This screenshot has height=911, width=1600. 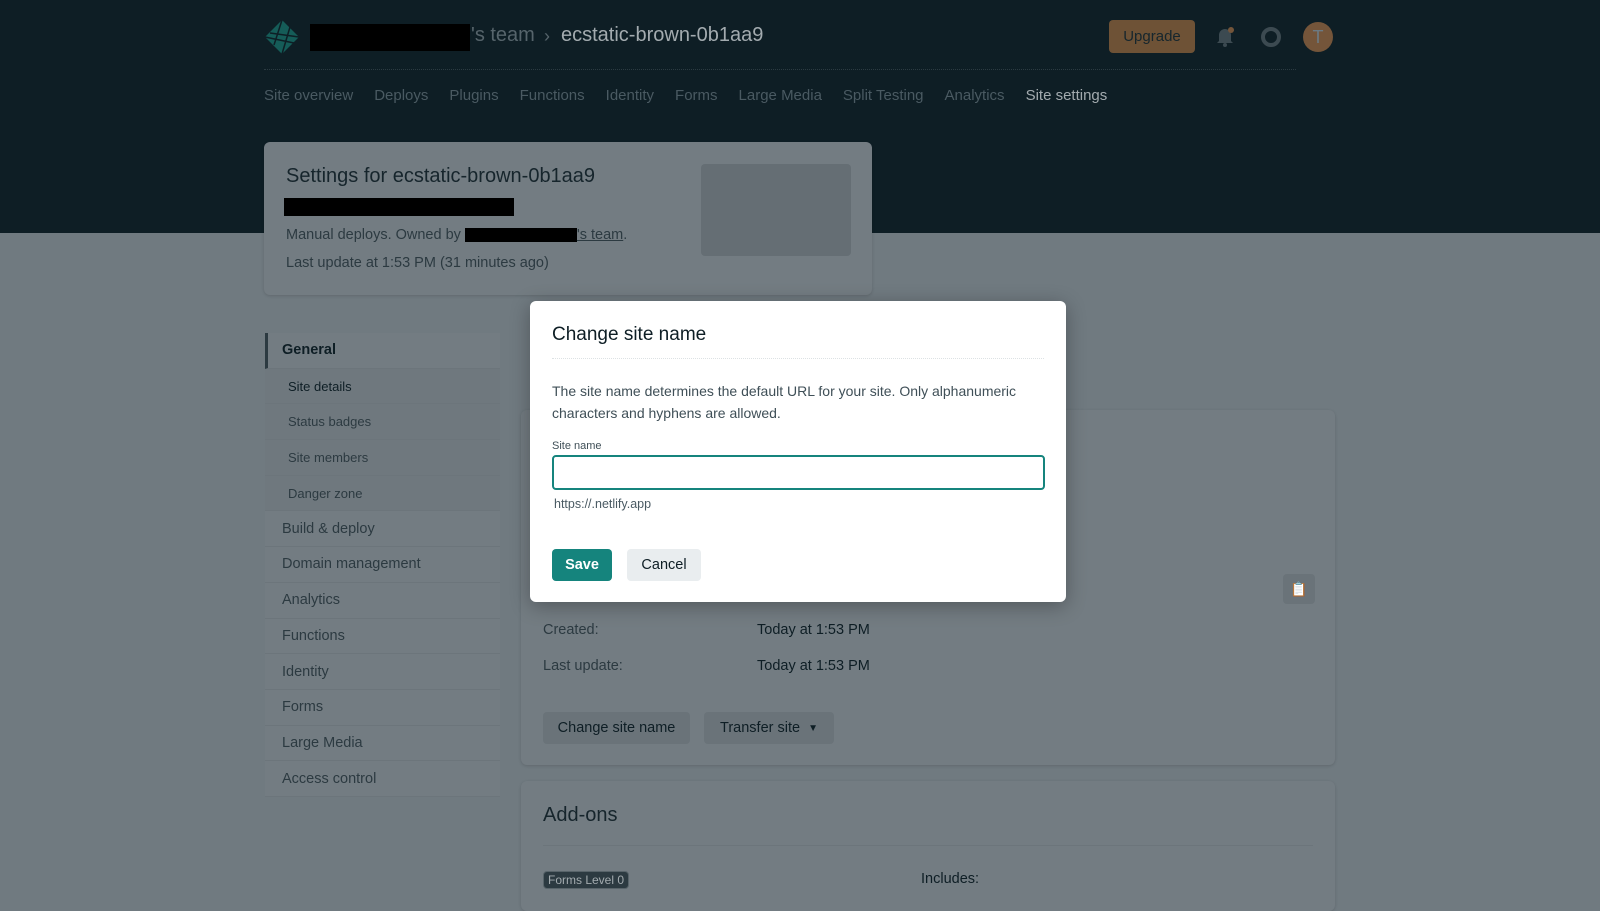 I want to click on last-update-label: Last update:, so click(x=583, y=666).